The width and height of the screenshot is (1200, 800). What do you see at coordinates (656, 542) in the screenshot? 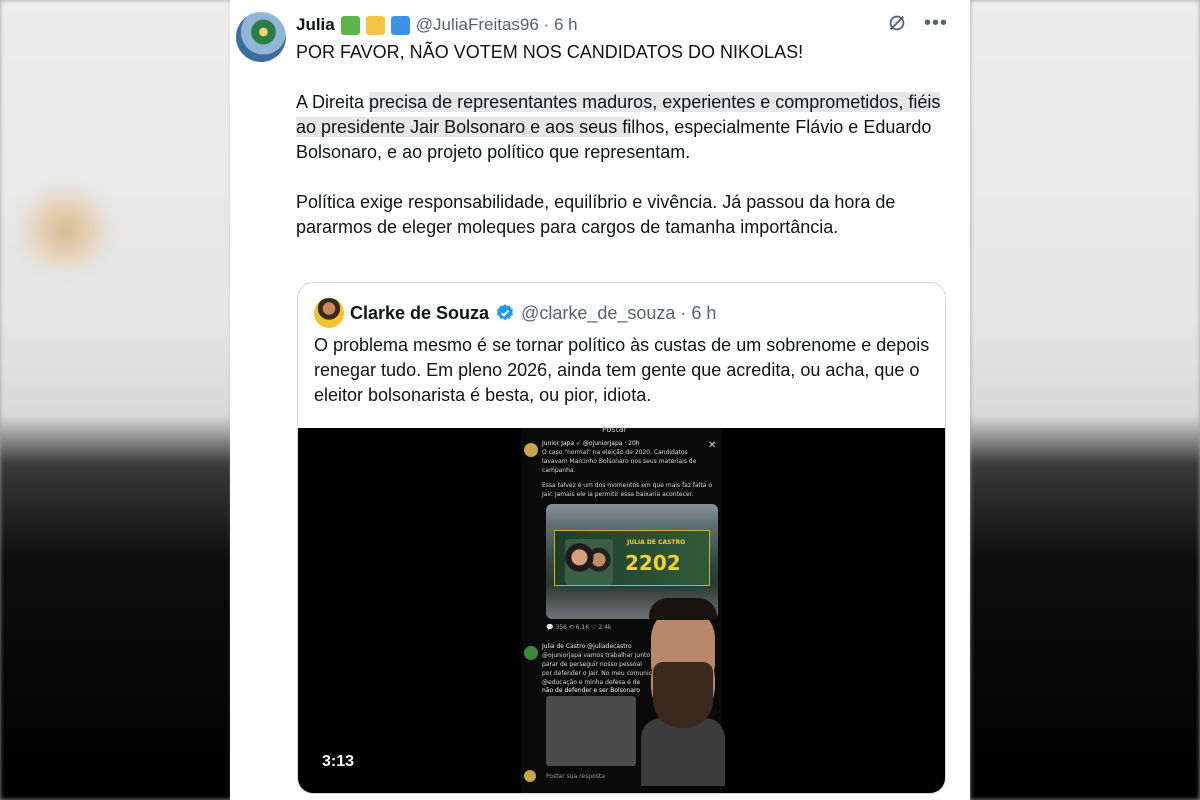
I see `banner-name: JULIA DE CASTRO` at bounding box center [656, 542].